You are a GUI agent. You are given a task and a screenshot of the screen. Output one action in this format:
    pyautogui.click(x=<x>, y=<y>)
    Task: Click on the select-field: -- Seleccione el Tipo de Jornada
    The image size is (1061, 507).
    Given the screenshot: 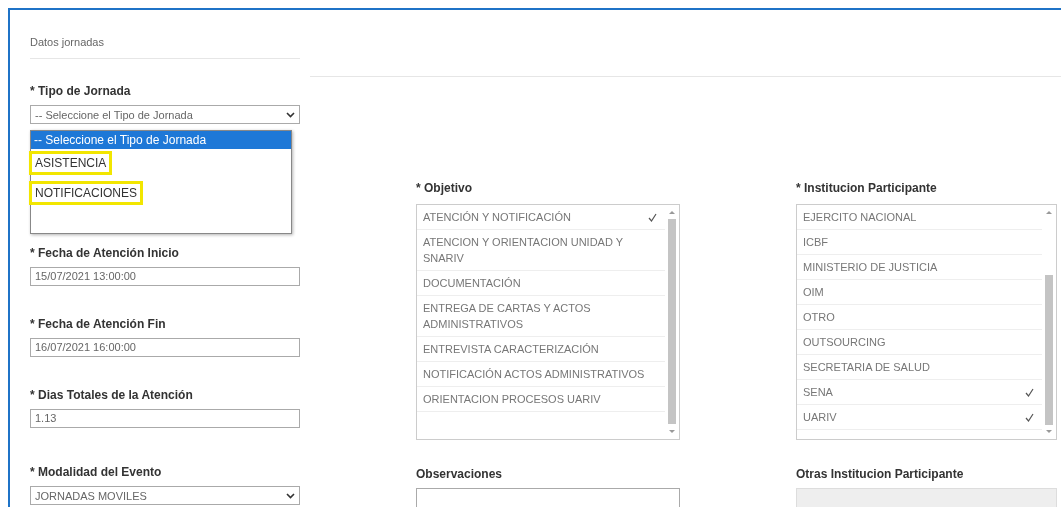 What is the action you would take?
    pyautogui.click(x=165, y=114)
    